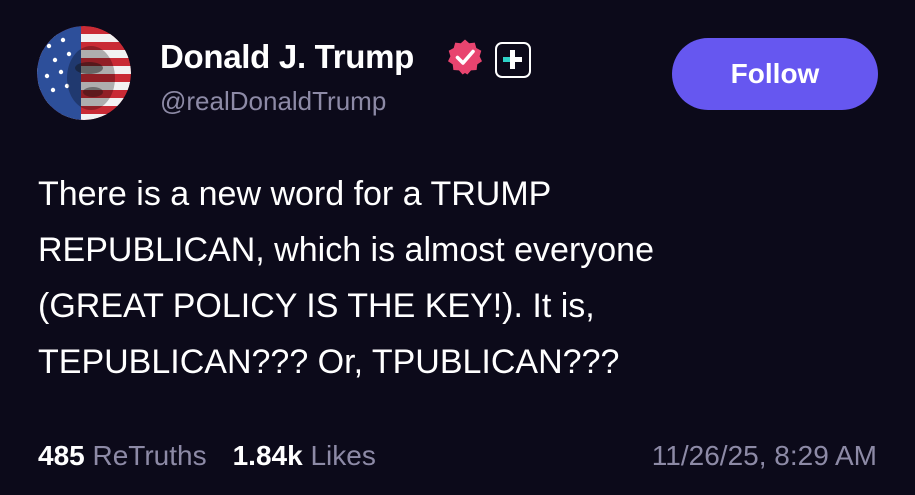 The image size is (915, 495). I want to click on retruths-stat: 485 ReTruths, so click(122, 455).